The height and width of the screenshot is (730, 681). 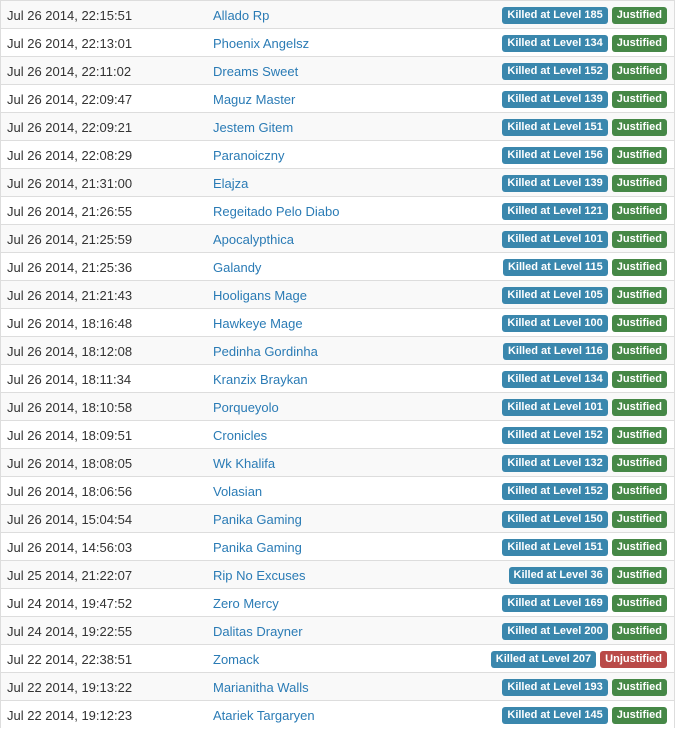 I want to click on kill-badges: Killed at Level 156 Justified, so click(x=584, y=155).